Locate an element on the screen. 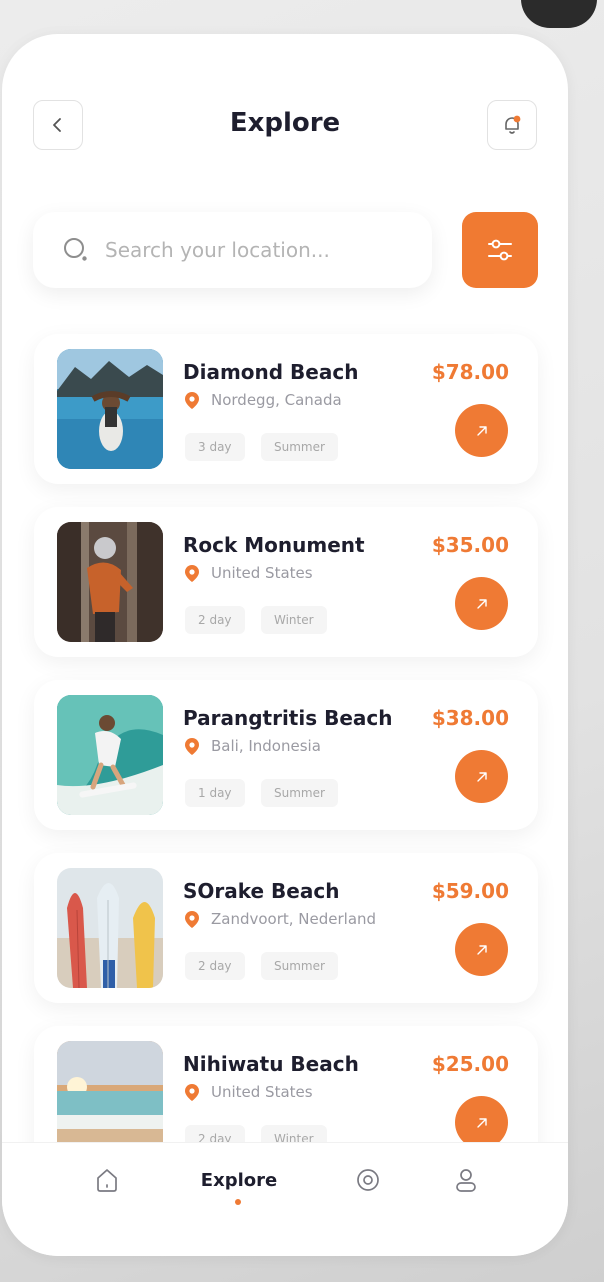  destination-price: $35.00 is located at coordinates (470, 545).